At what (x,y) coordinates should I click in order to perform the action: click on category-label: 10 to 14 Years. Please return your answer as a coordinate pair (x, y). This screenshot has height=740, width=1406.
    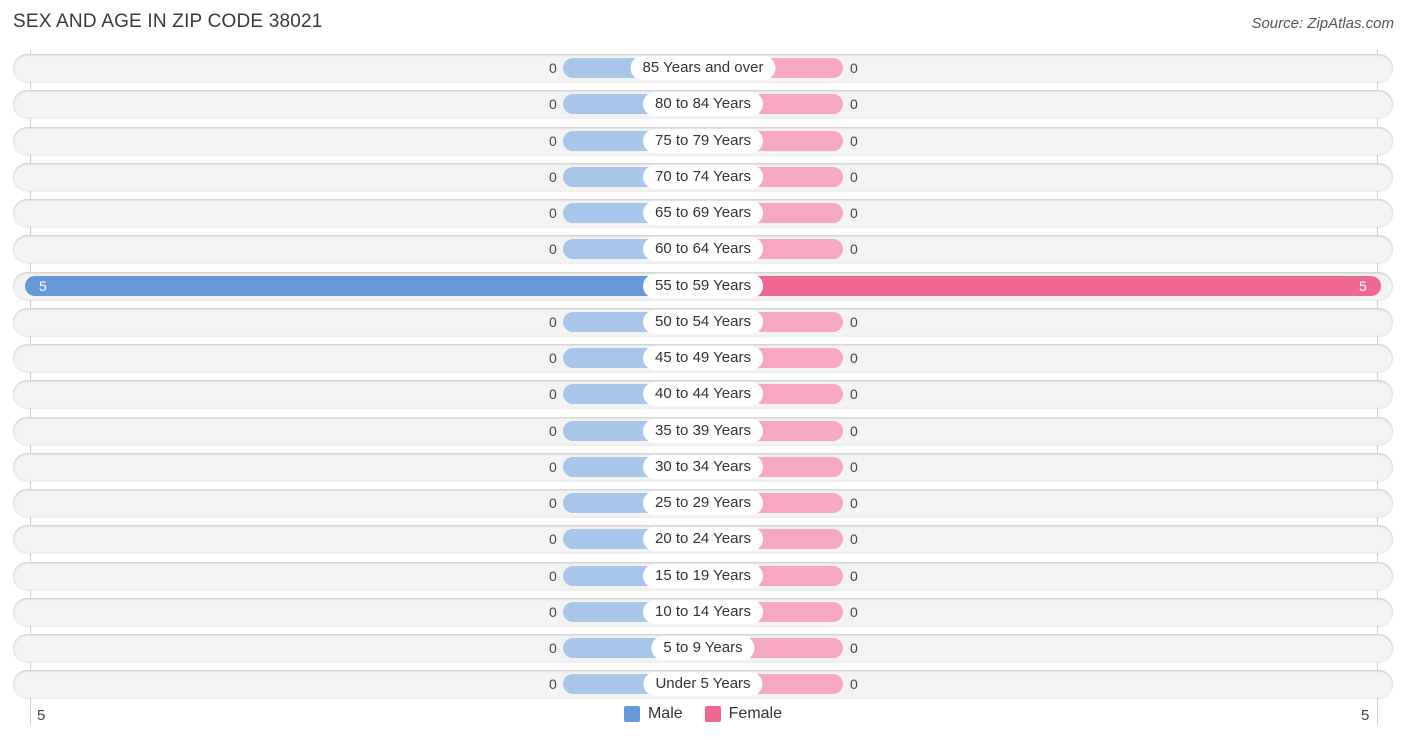
    Looking at the image, I should click on (703, 611).